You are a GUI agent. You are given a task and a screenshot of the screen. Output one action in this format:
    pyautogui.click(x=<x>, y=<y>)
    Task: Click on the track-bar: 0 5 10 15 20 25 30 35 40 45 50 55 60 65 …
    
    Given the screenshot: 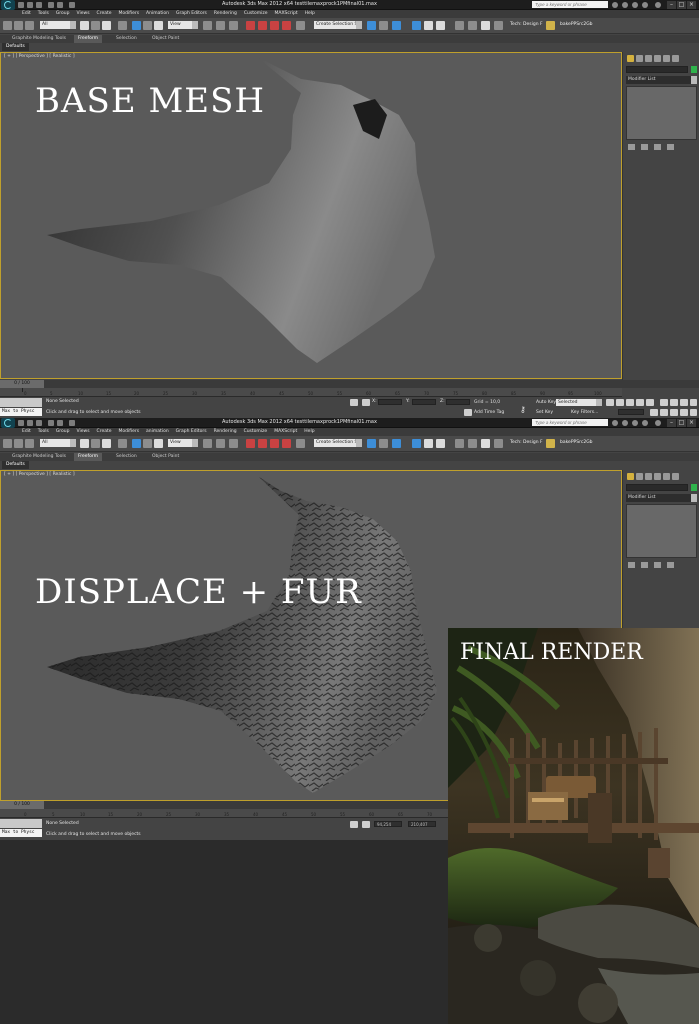 What is the action you would take?
    pyautogui.click(x=224, y=813)
    